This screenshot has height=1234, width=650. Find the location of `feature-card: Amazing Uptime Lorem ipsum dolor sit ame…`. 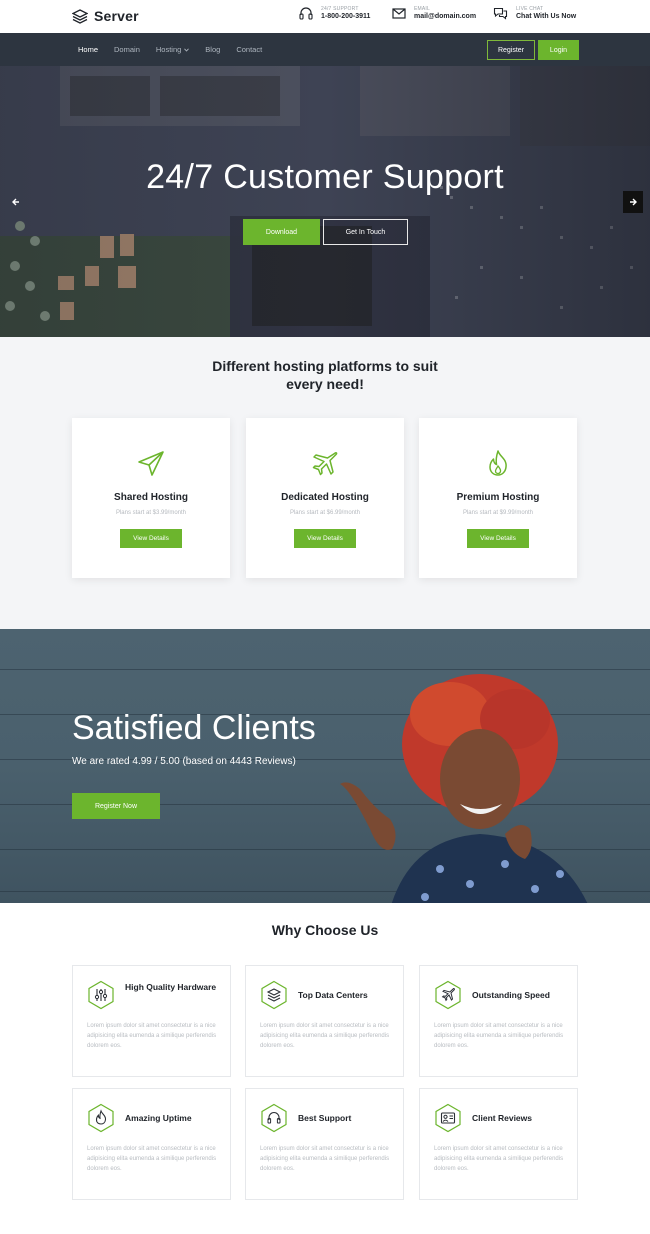

feature-card: Amazing Uptime Lorem ipsum dolor sit ame… is located at coordinates (151, 1144).